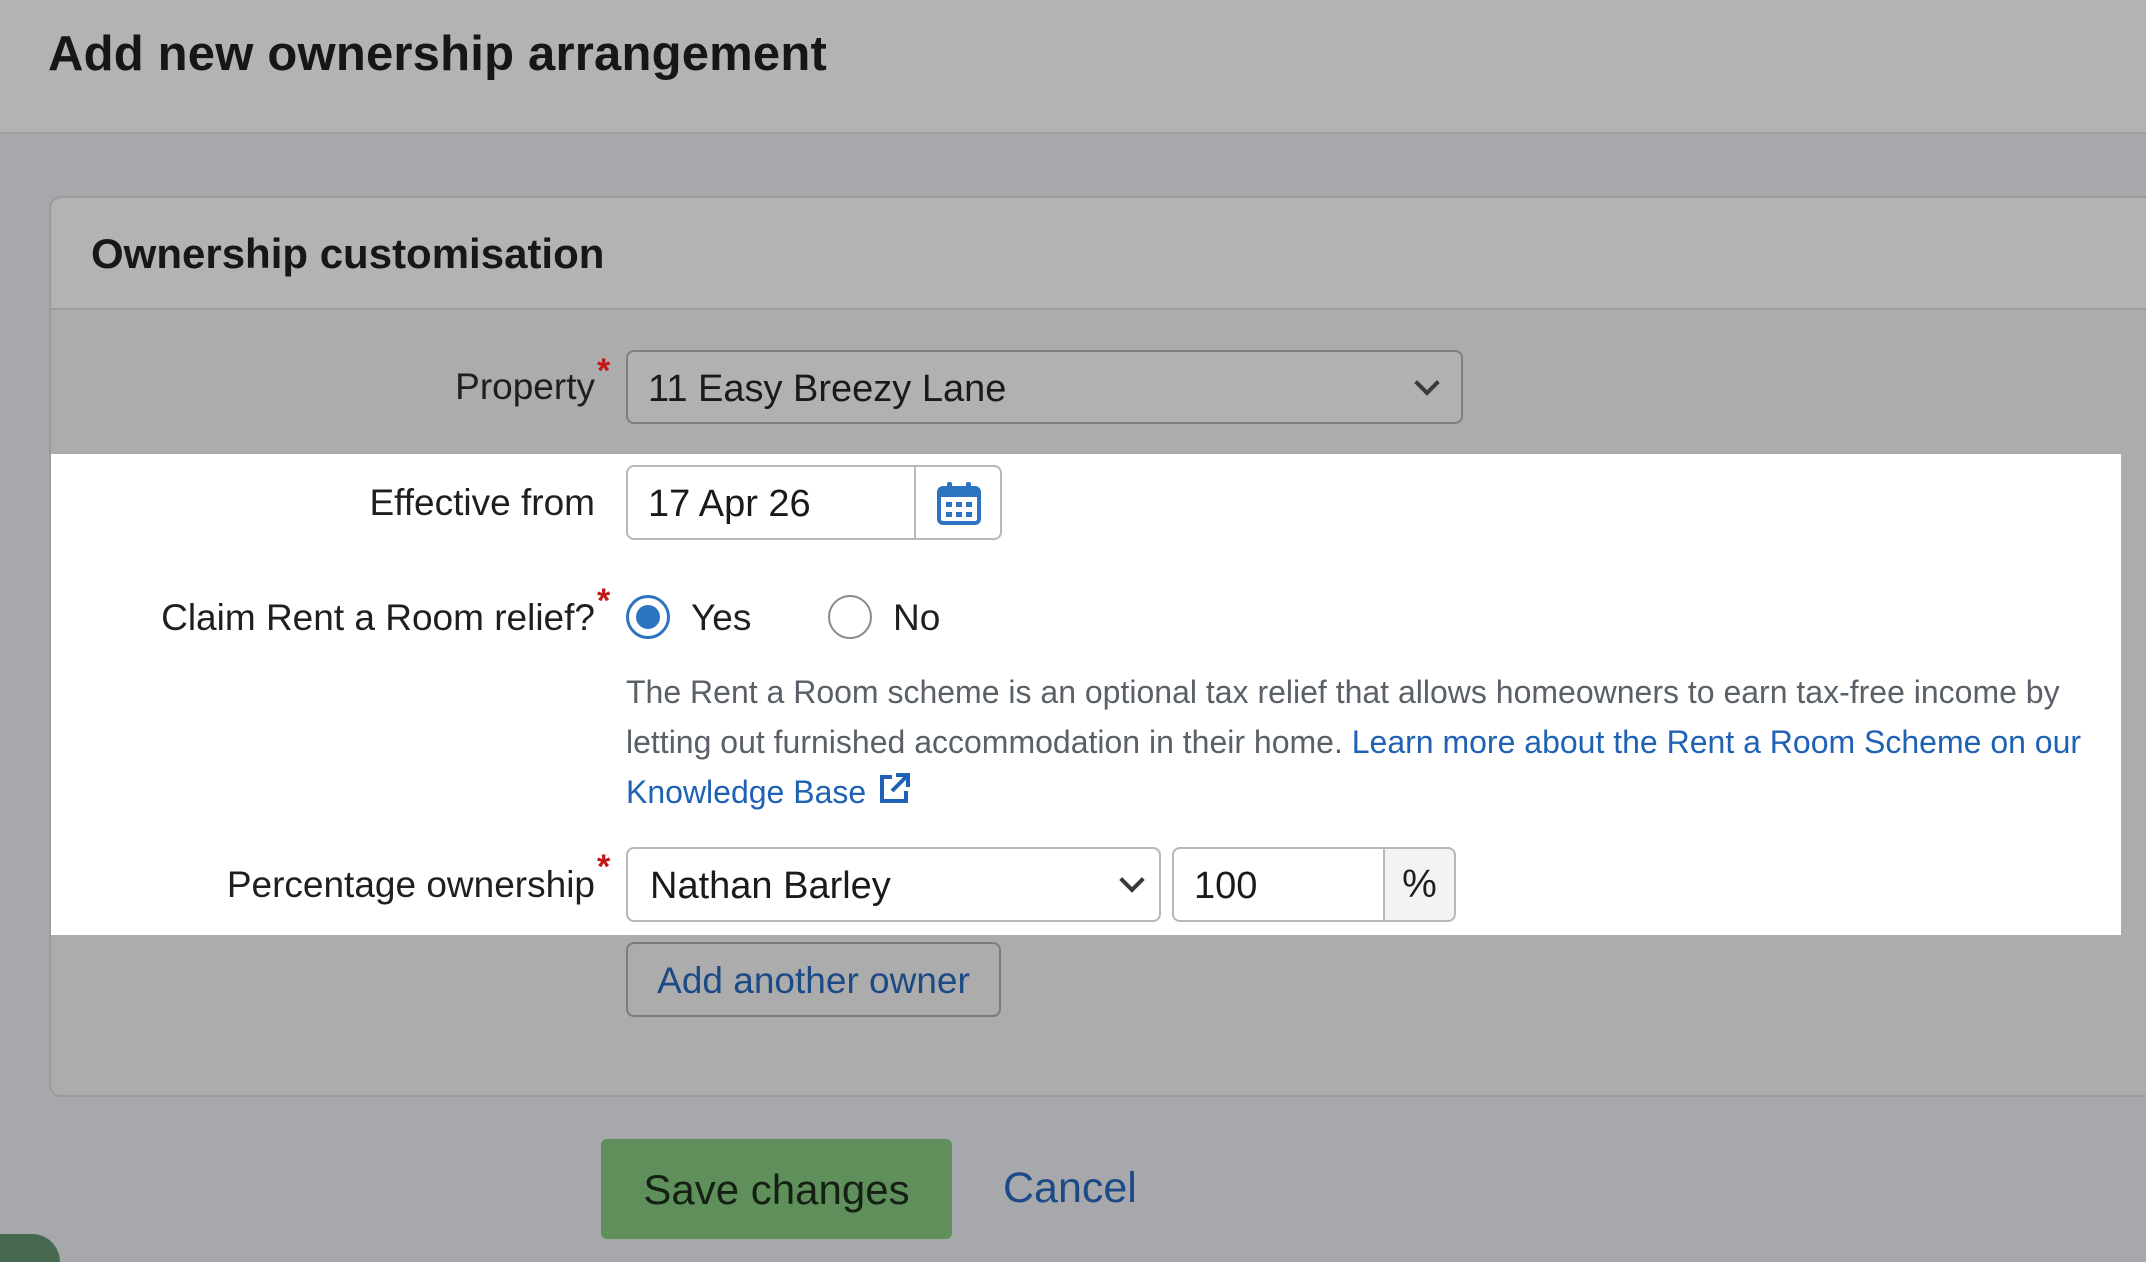 The height and width of the screenshot is (1262, 2146). I want to click on owner-select: Nathan Barley, so click(893, 884).